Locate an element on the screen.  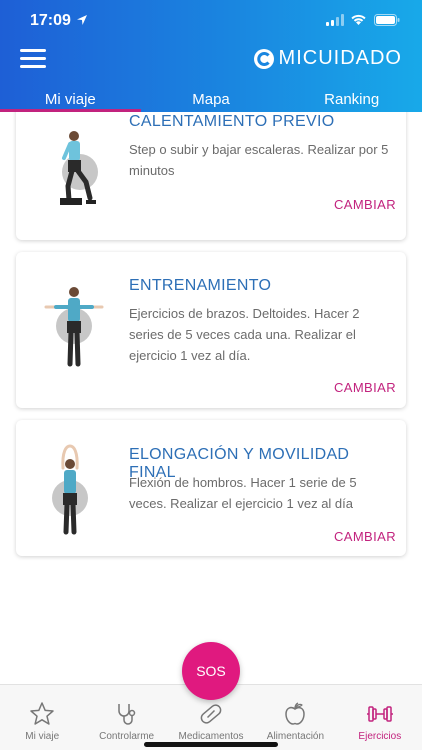
arms-raised-overhead-figure is located at coordinates (70, 489).